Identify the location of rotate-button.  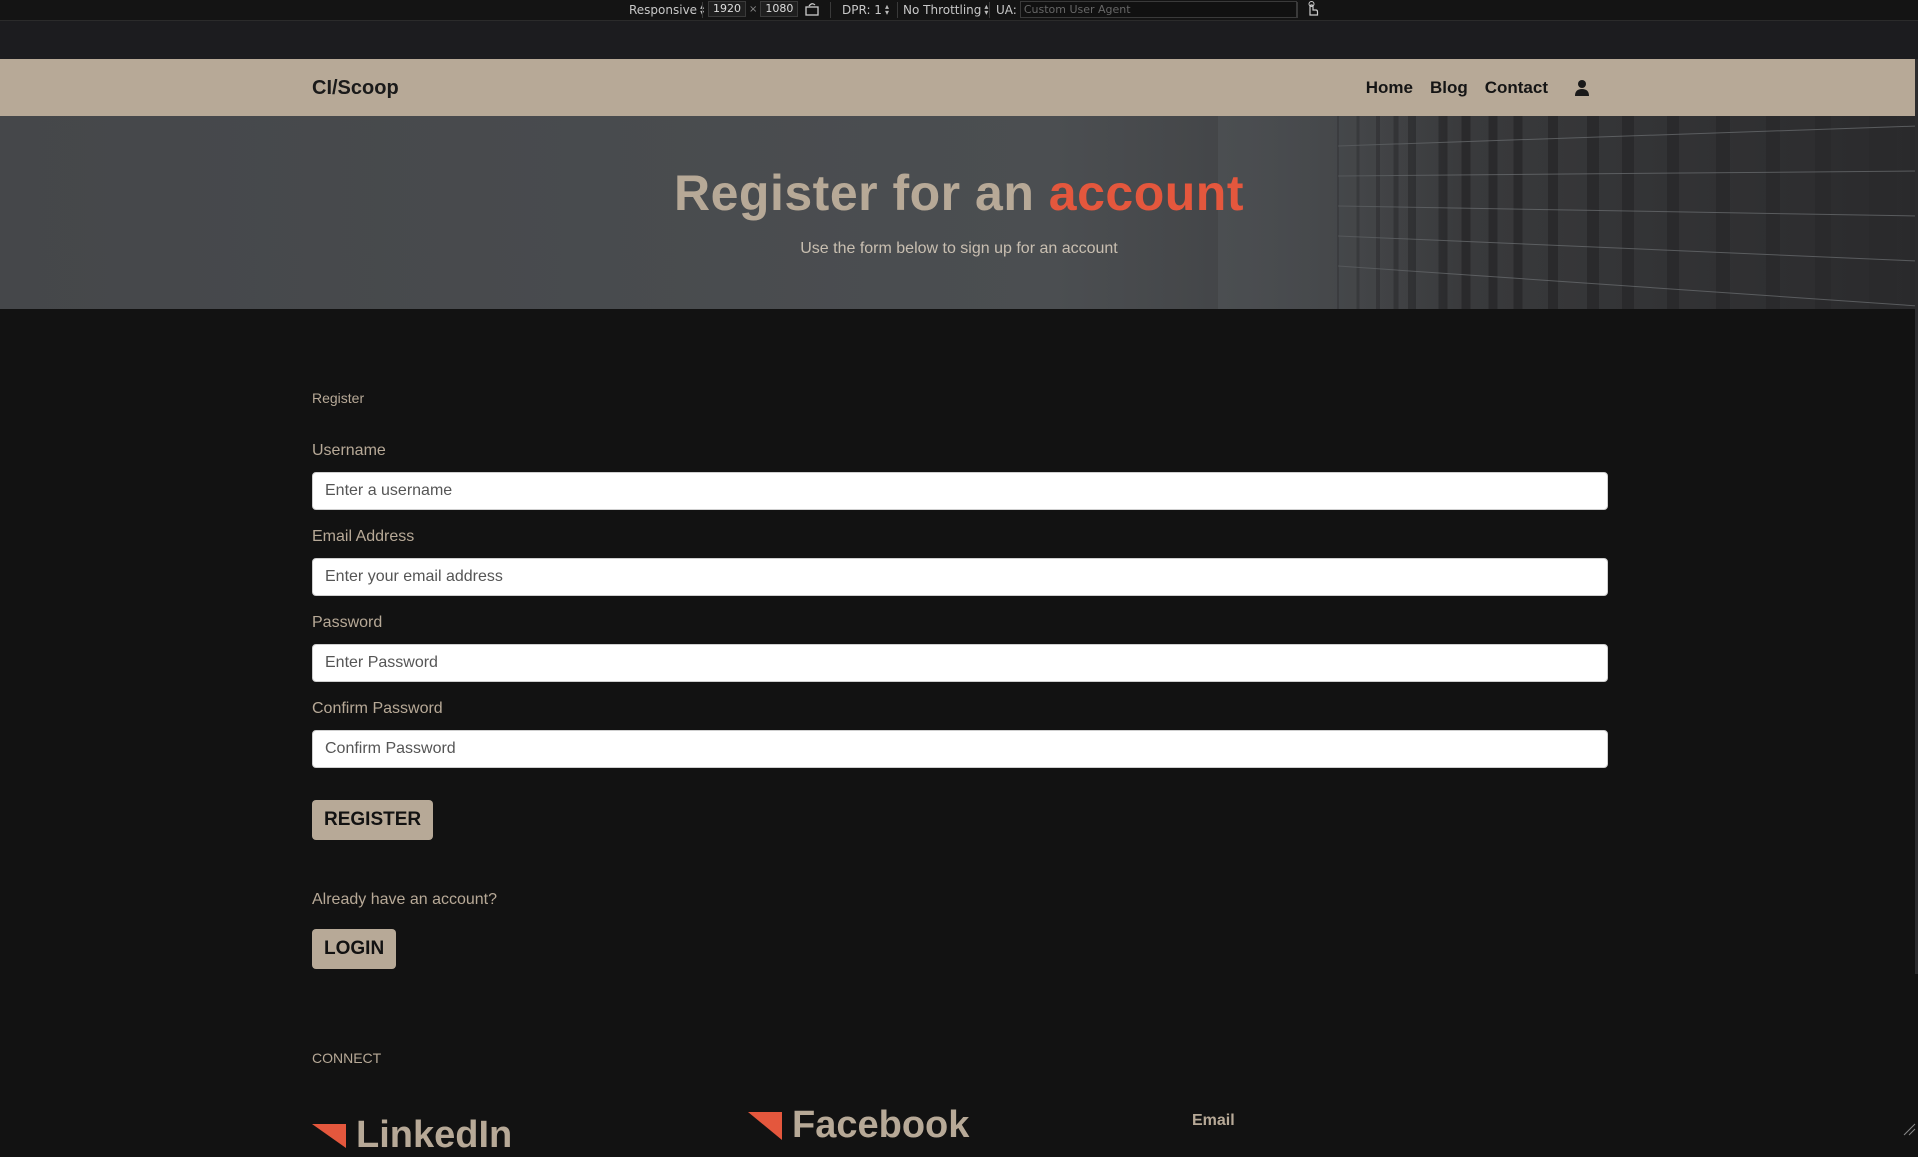
(812, 9).